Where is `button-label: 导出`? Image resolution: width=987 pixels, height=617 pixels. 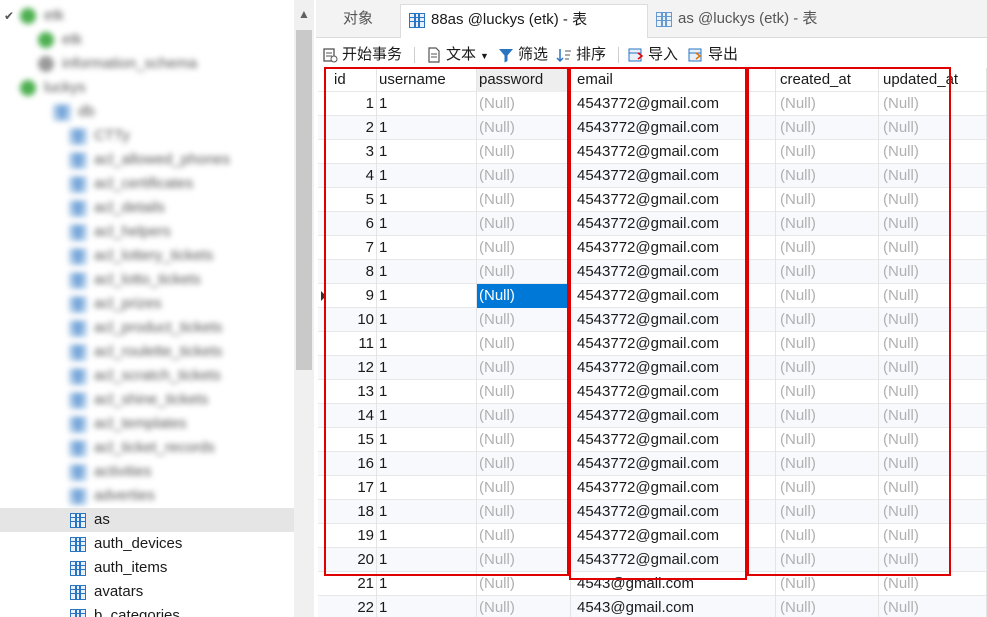
button-label: 导出 is located at coordinates (723, 54).